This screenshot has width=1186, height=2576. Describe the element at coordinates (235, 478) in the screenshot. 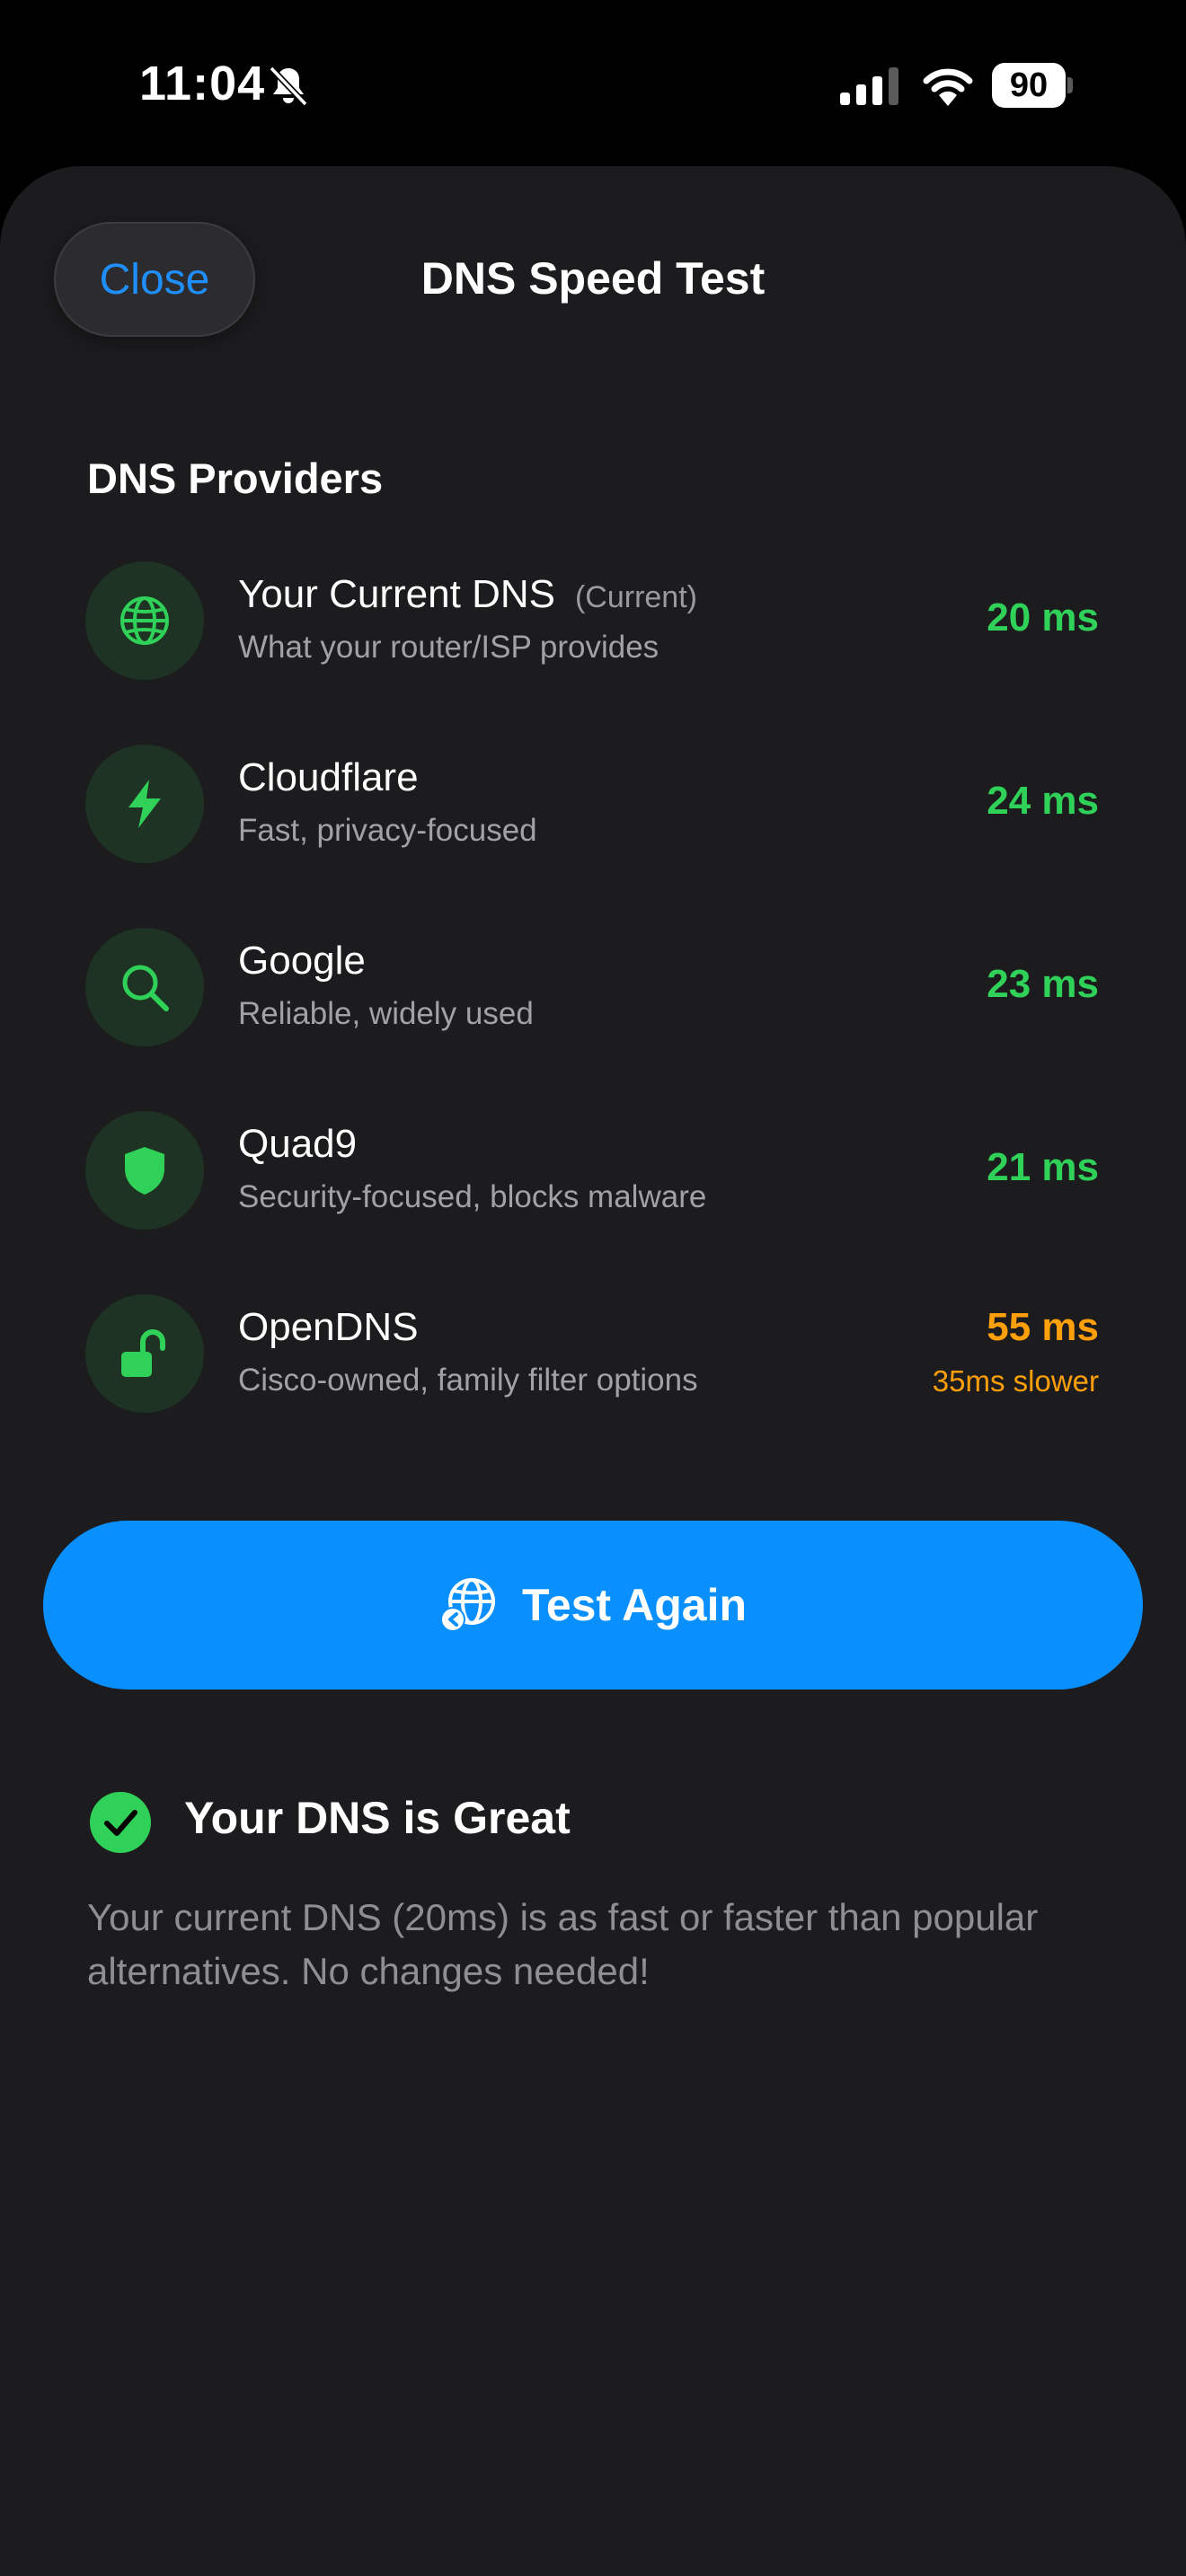

I see `section-header-dns-providers: DNS Providers` at that location.